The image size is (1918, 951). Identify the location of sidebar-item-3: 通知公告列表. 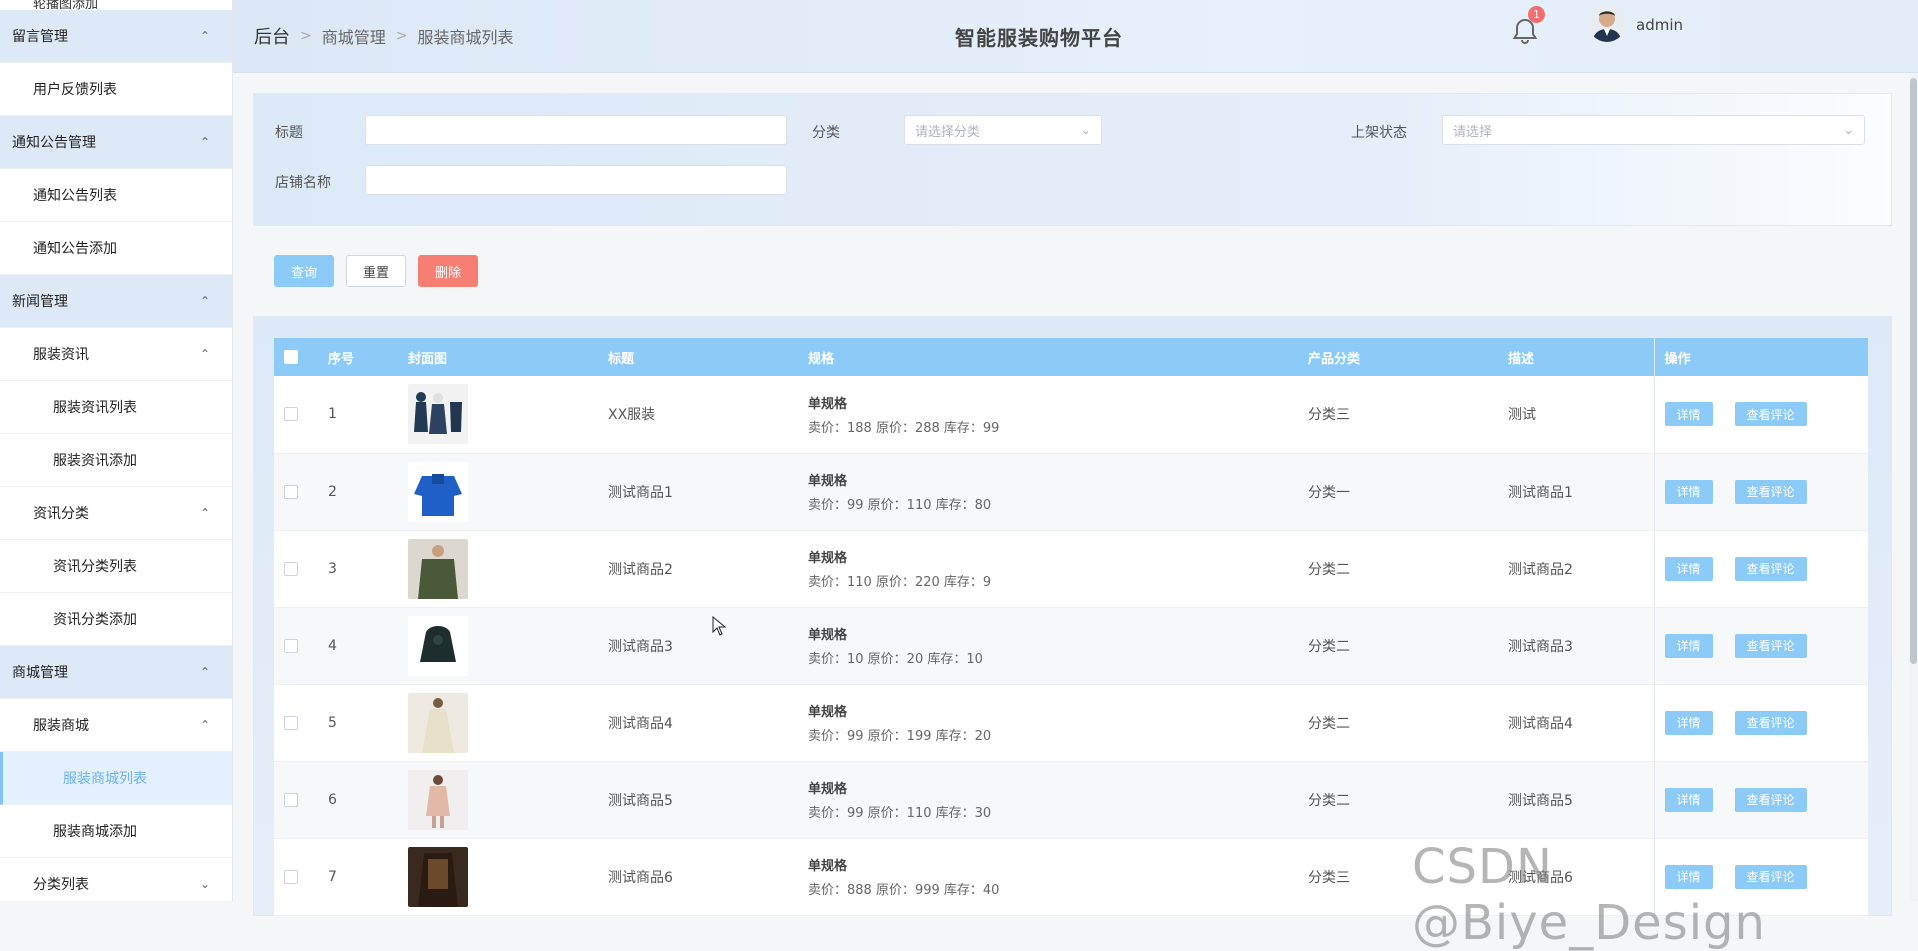
(116, 195).